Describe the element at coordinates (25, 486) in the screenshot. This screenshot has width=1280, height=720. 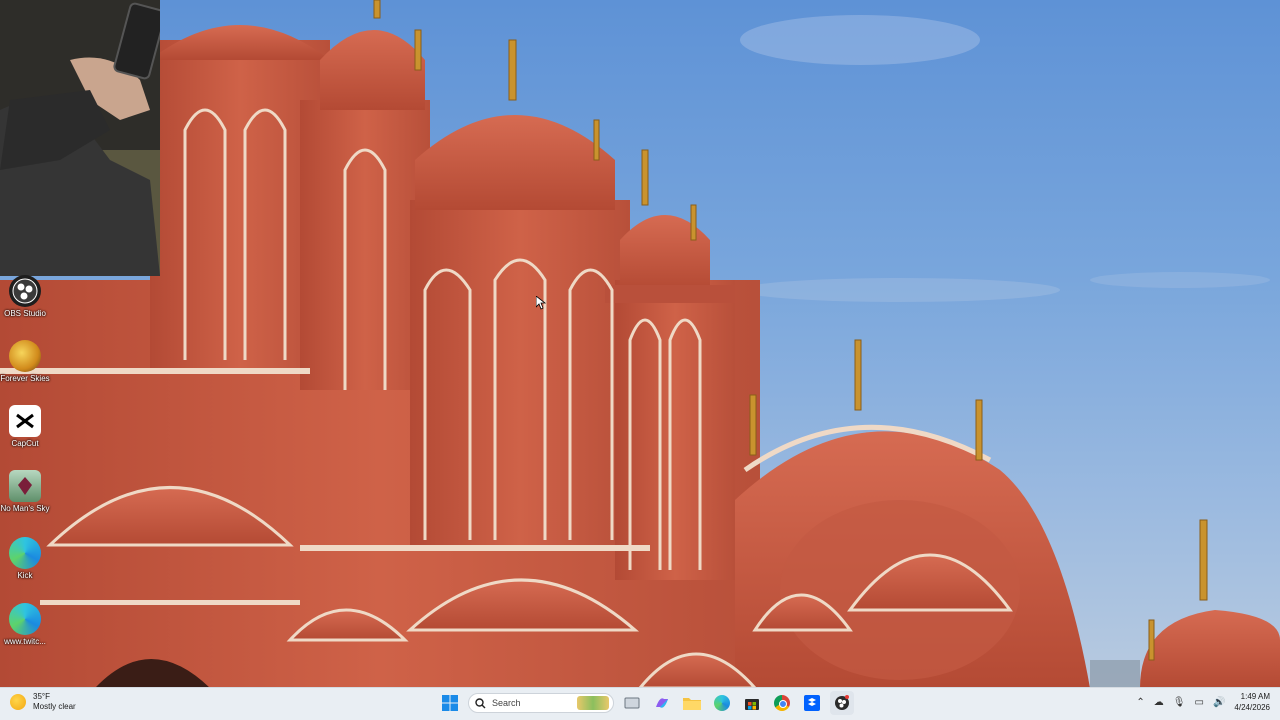
I see `no-mans-sky-icon` at that location.